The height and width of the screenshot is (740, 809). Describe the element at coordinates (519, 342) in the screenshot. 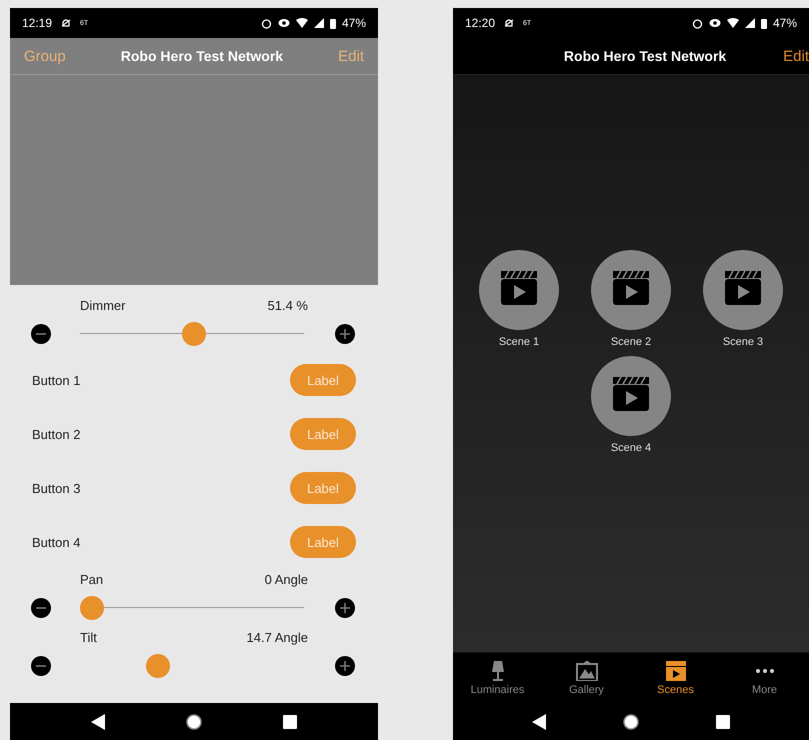

I see `scene-name: Scene 1` at that location.